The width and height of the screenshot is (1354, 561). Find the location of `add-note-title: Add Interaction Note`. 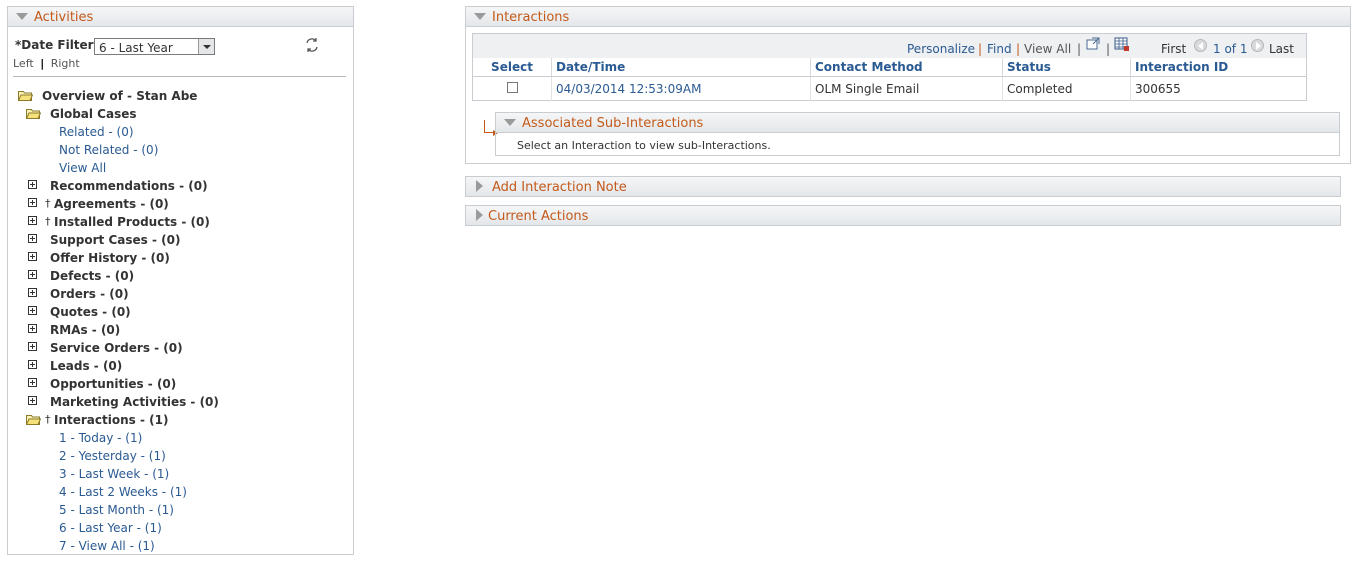

add-note-title: Add Interaction Note is located at coordinates (559, 187).